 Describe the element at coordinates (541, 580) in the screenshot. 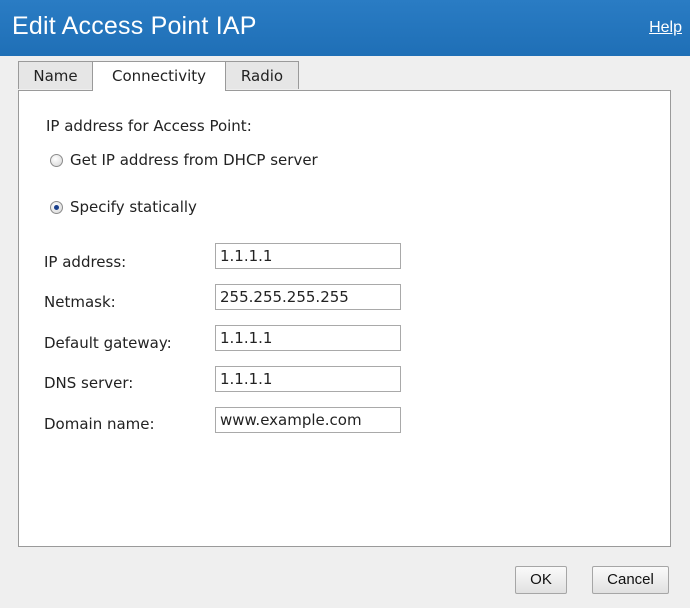

I see `ok-button: OK` at that location.